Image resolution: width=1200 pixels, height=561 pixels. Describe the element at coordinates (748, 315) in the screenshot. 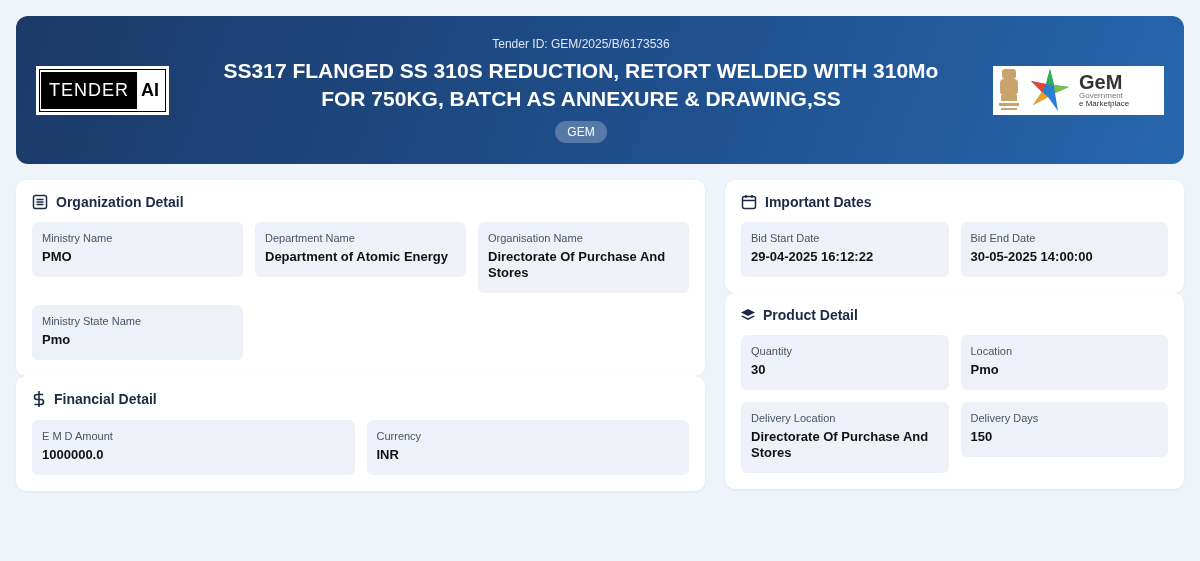

I see `layers-icon` at that location.